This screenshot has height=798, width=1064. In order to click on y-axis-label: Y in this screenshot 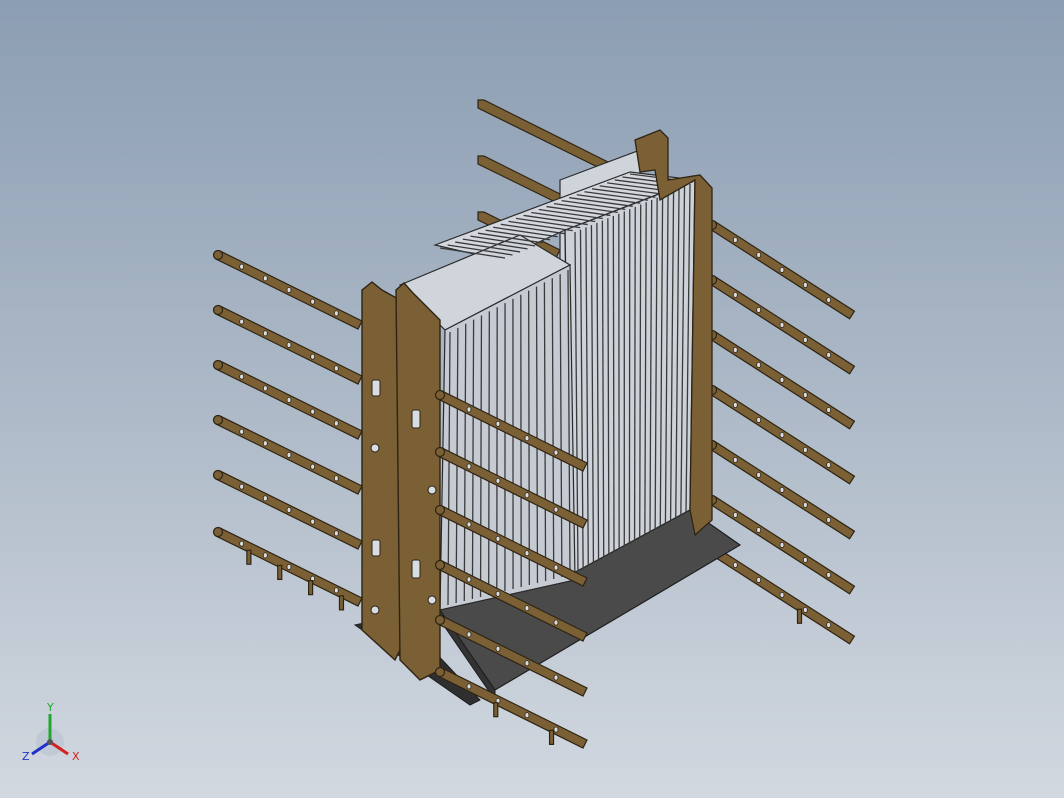, I will do `click(50, 707)`.